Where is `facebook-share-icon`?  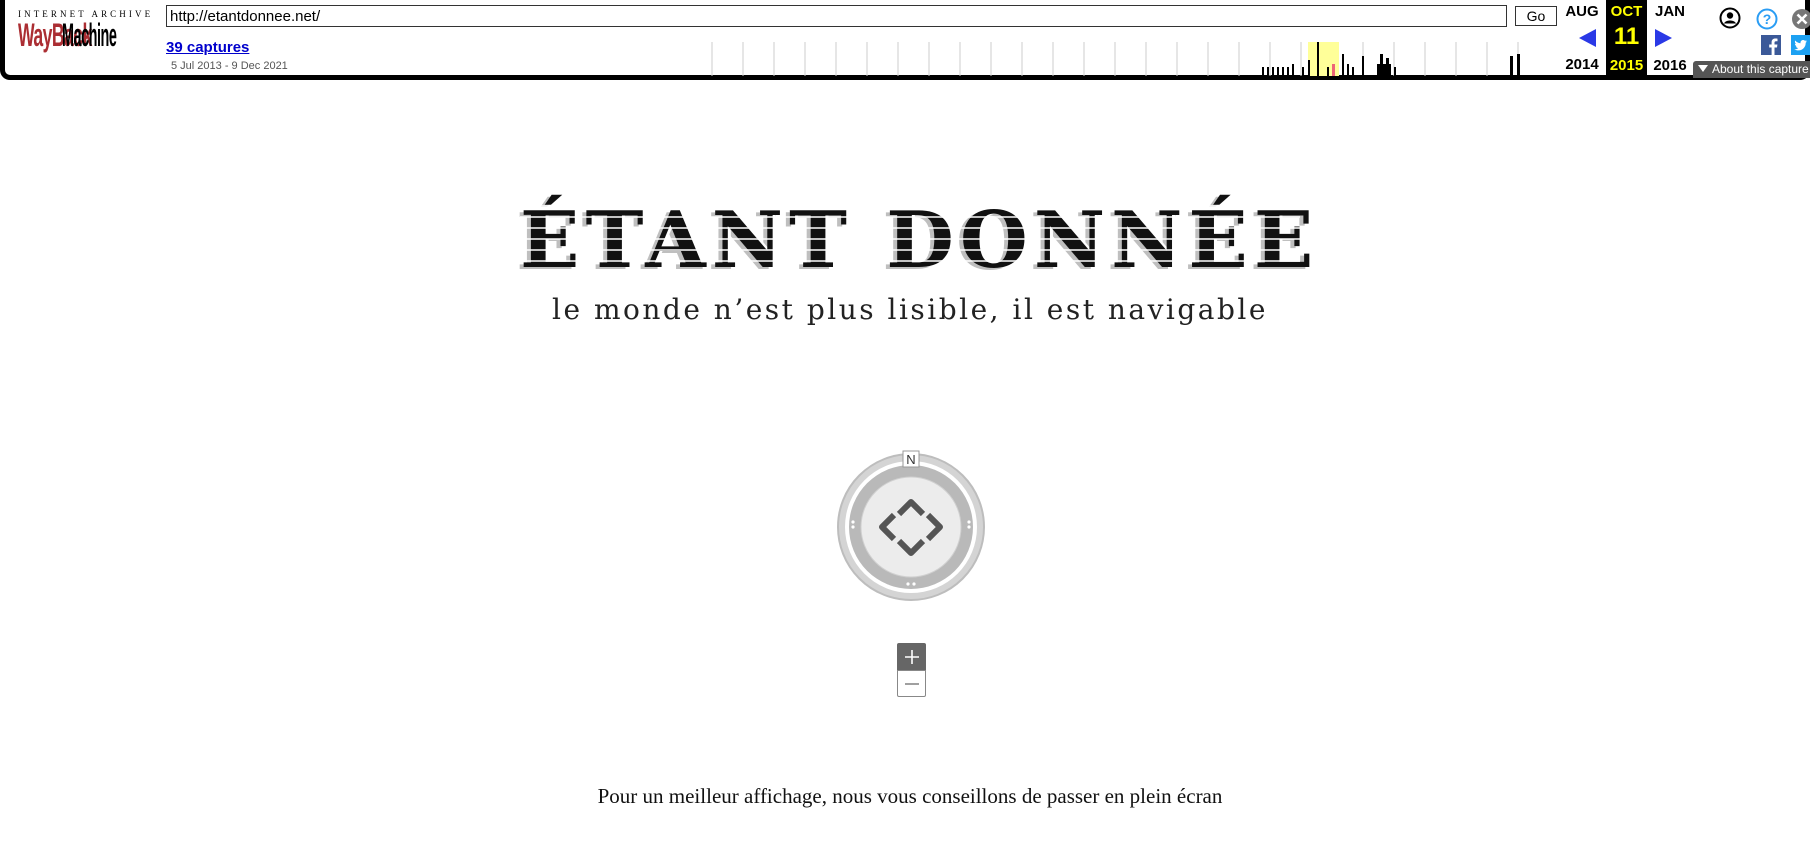
facebook-share-icon is located at coordinates (1771, 45).